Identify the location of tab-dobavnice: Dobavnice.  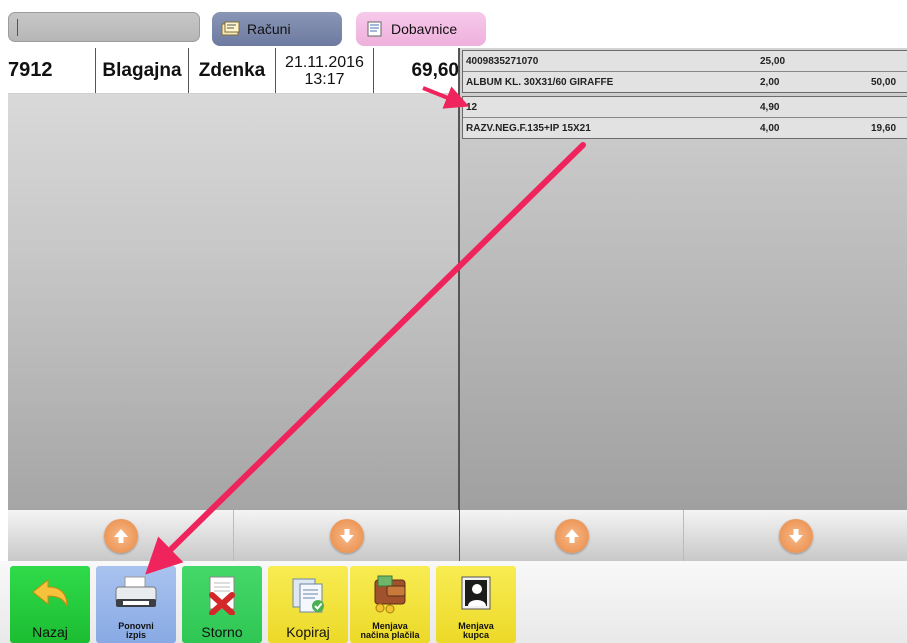
(421, 29).